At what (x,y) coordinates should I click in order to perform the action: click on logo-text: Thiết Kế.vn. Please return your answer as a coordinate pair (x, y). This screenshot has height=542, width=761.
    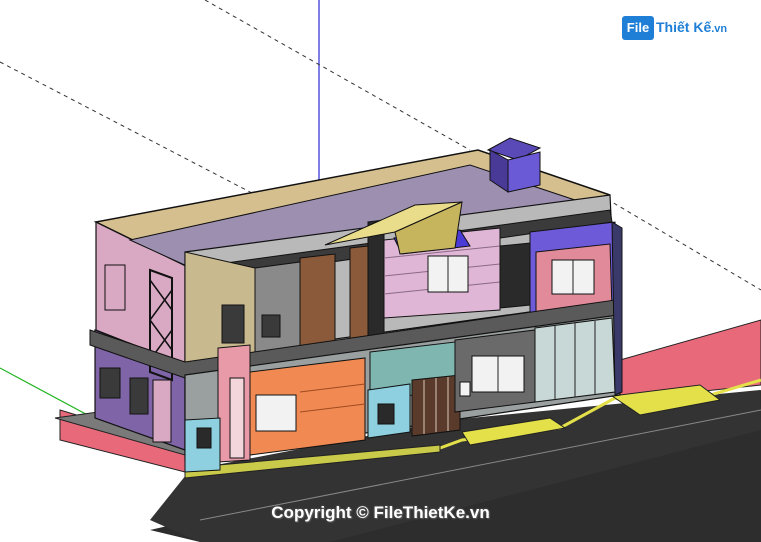
    Looking at the image, I should click on (691, 27).